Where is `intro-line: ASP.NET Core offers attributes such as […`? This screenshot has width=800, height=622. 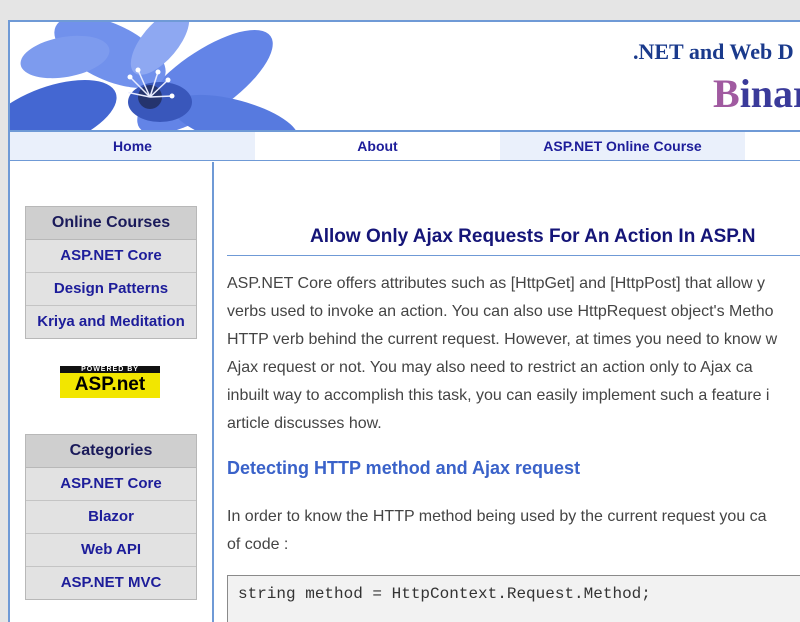 intro-line: ASP.NET Core offers attributes such as [… is located at coordinates (496, 283).